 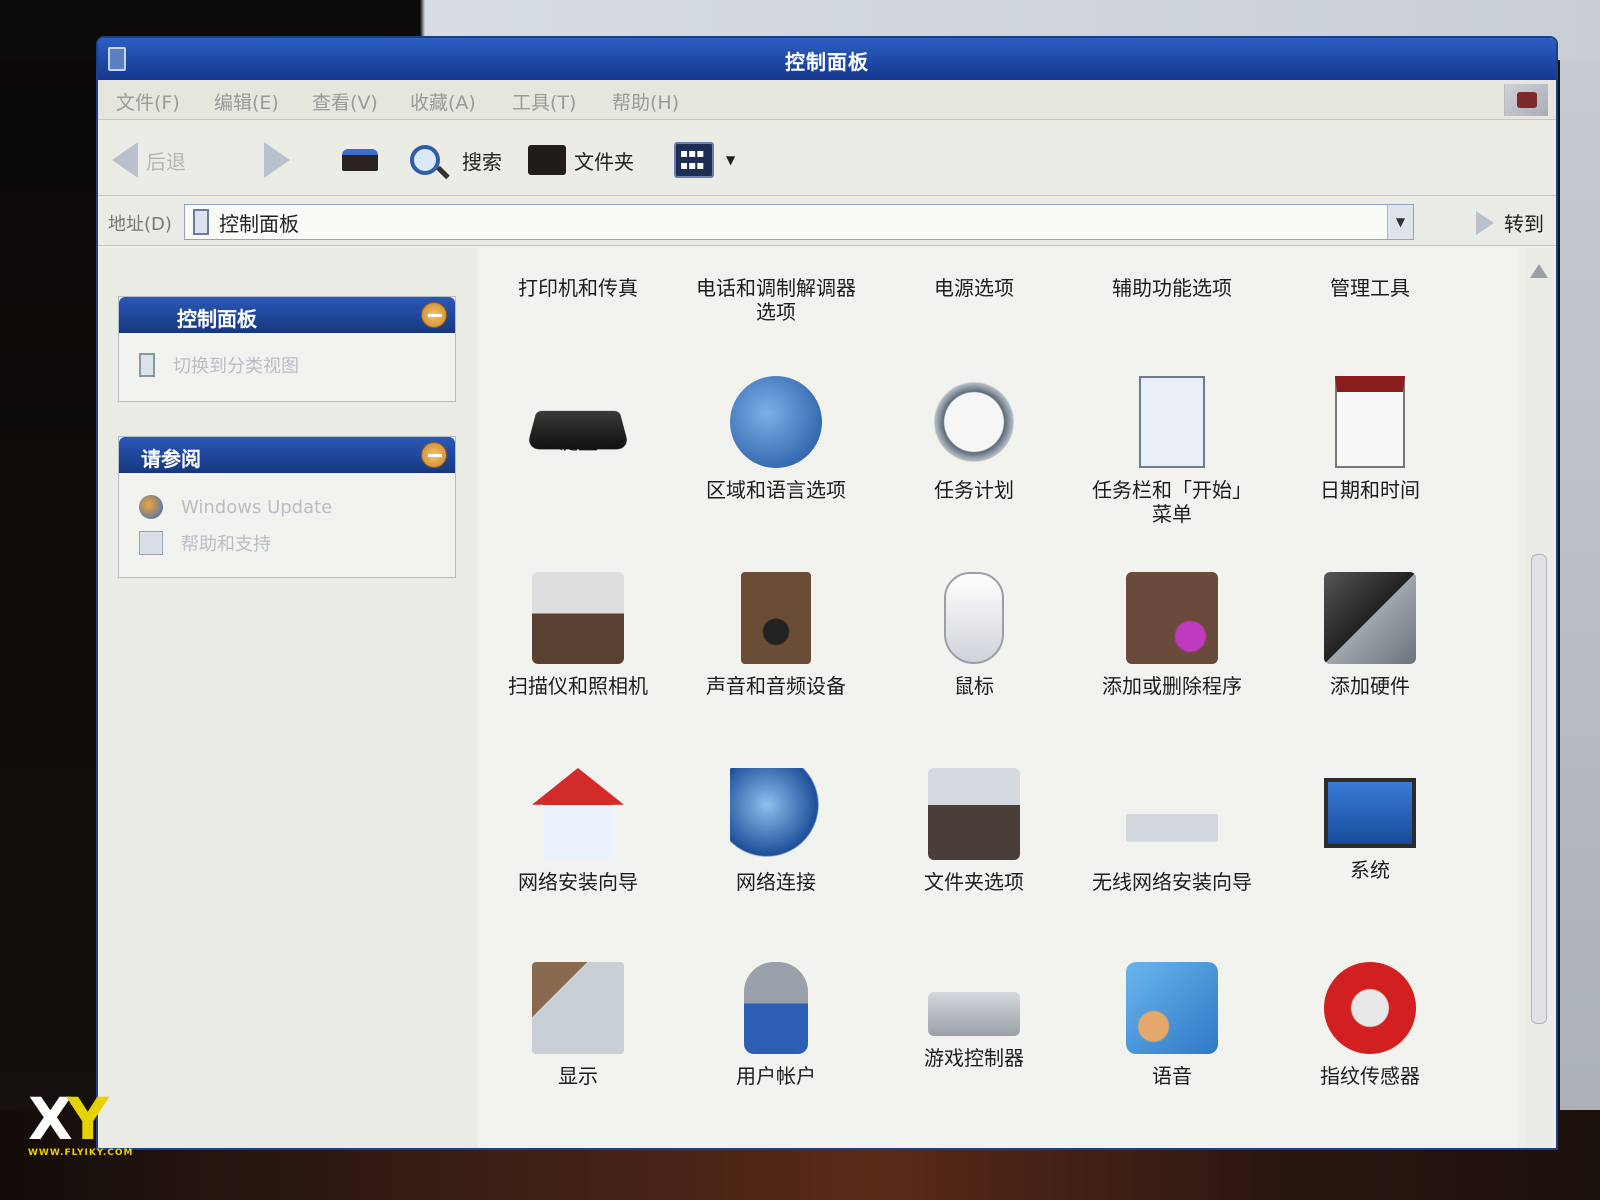 What do you see at coordinates (1485, 222) in the screenshot?
I see `go-arrow-icon` at bounding box center [1485, 222].